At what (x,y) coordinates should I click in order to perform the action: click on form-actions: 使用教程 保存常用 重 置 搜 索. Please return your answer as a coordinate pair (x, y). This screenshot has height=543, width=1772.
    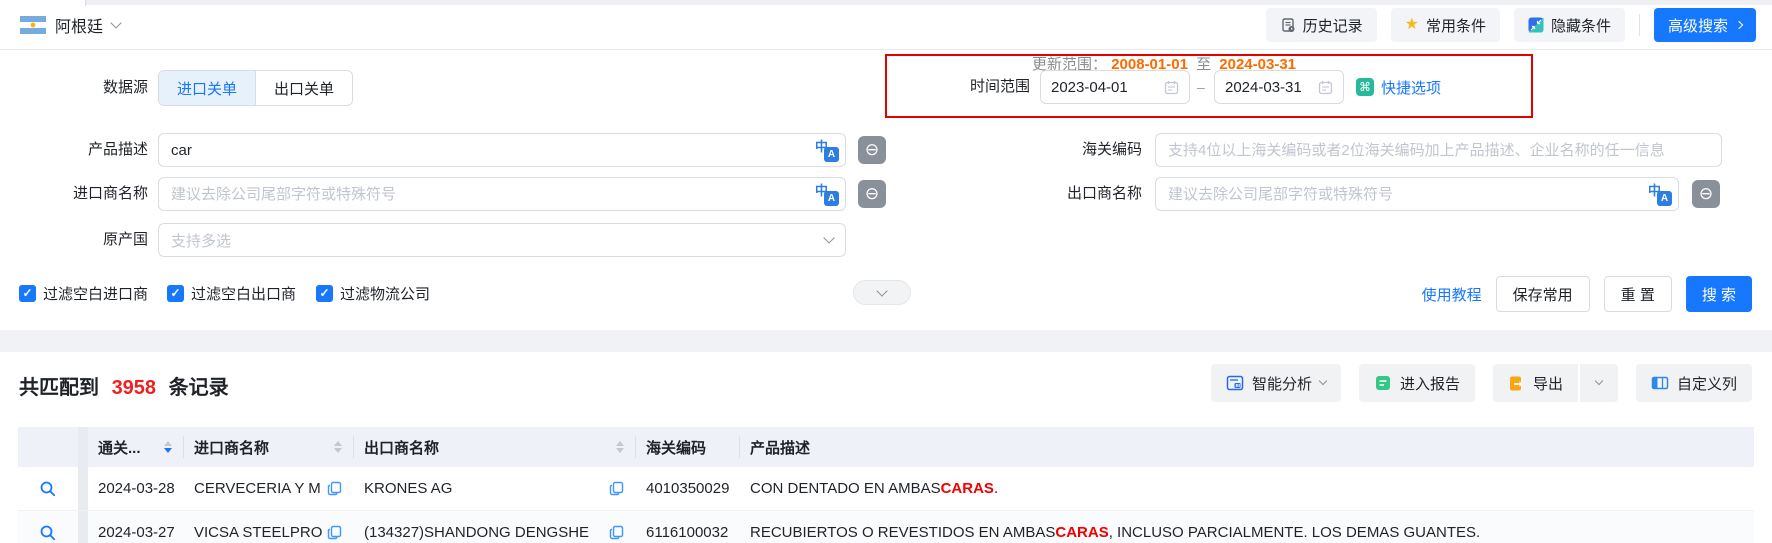
    Looking at the image, I should click on (1587, 294).